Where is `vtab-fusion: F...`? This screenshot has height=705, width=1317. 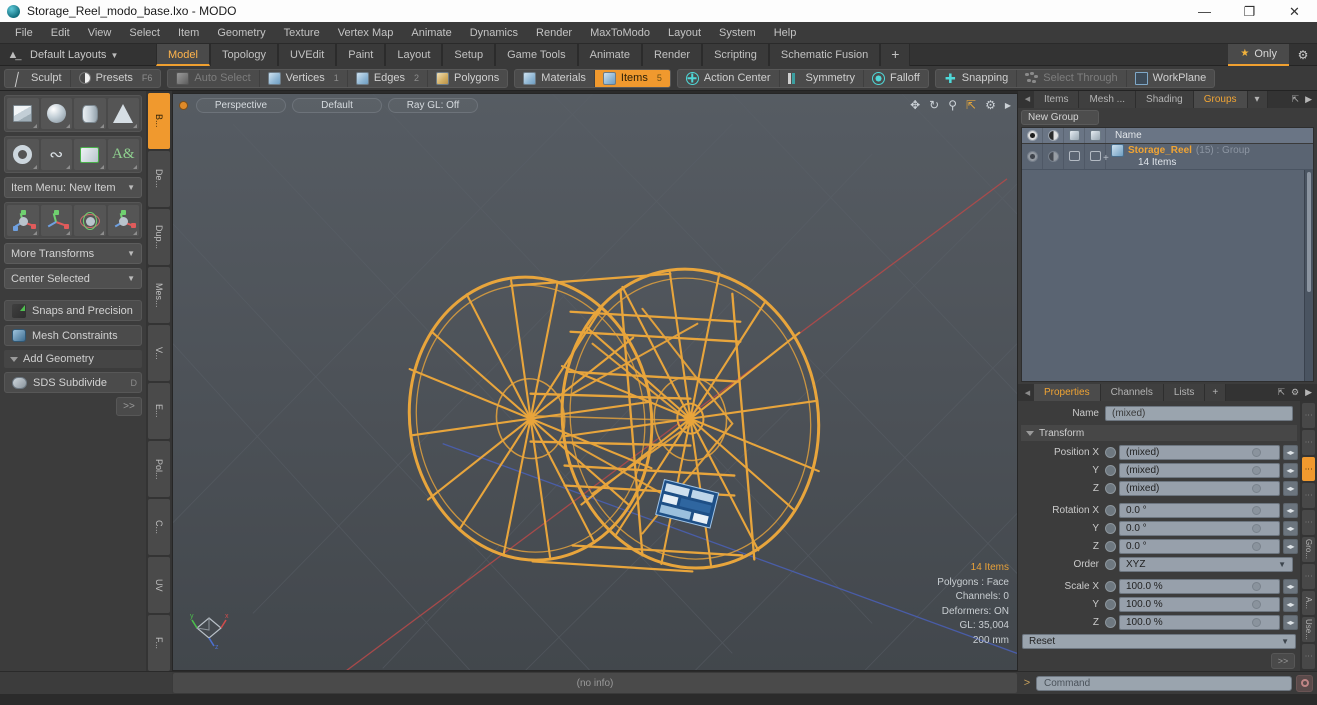
vtab-fusion: F... is located at coordinates (159, 643).